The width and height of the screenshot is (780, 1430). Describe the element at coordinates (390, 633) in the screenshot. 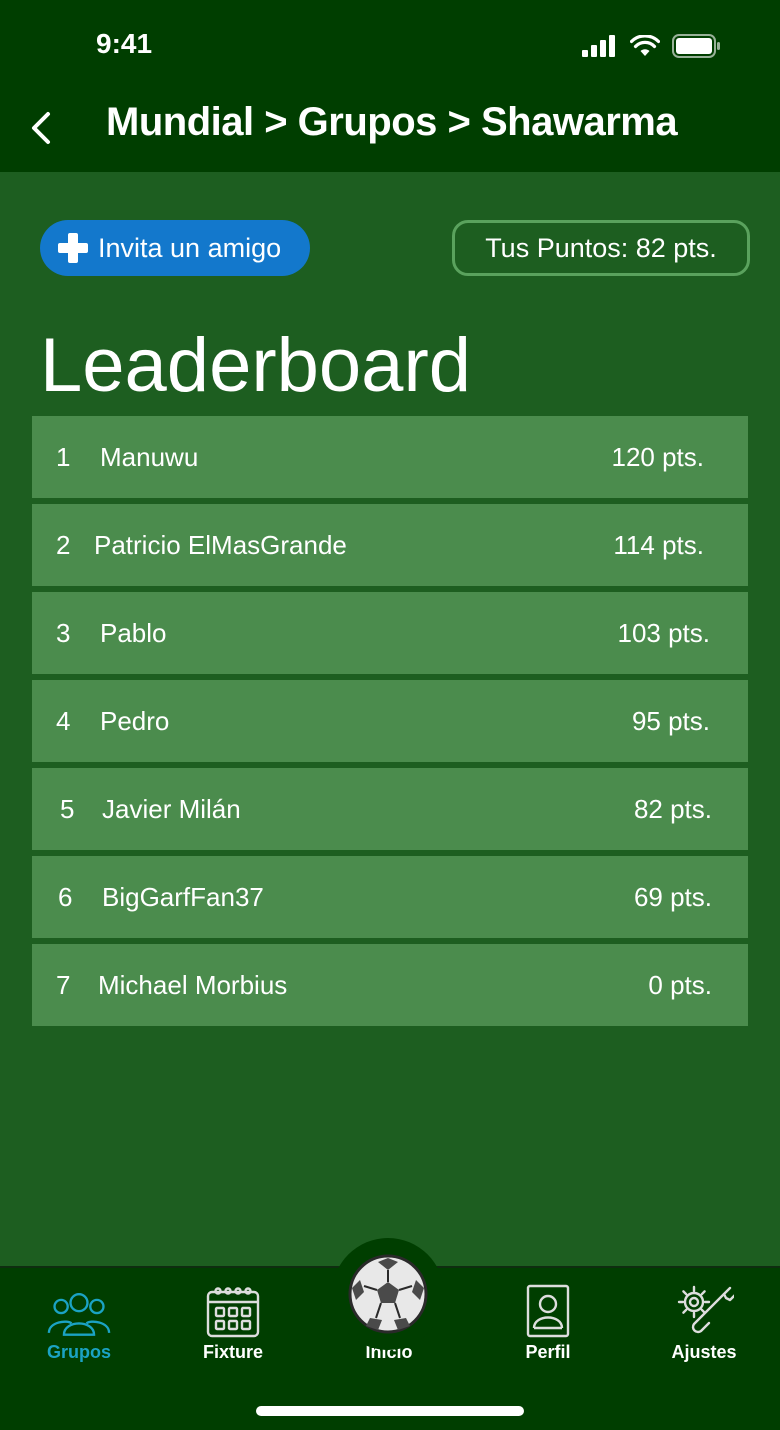

I see `leaderboard-row: 3 Pablo 103 pts.` at that location.